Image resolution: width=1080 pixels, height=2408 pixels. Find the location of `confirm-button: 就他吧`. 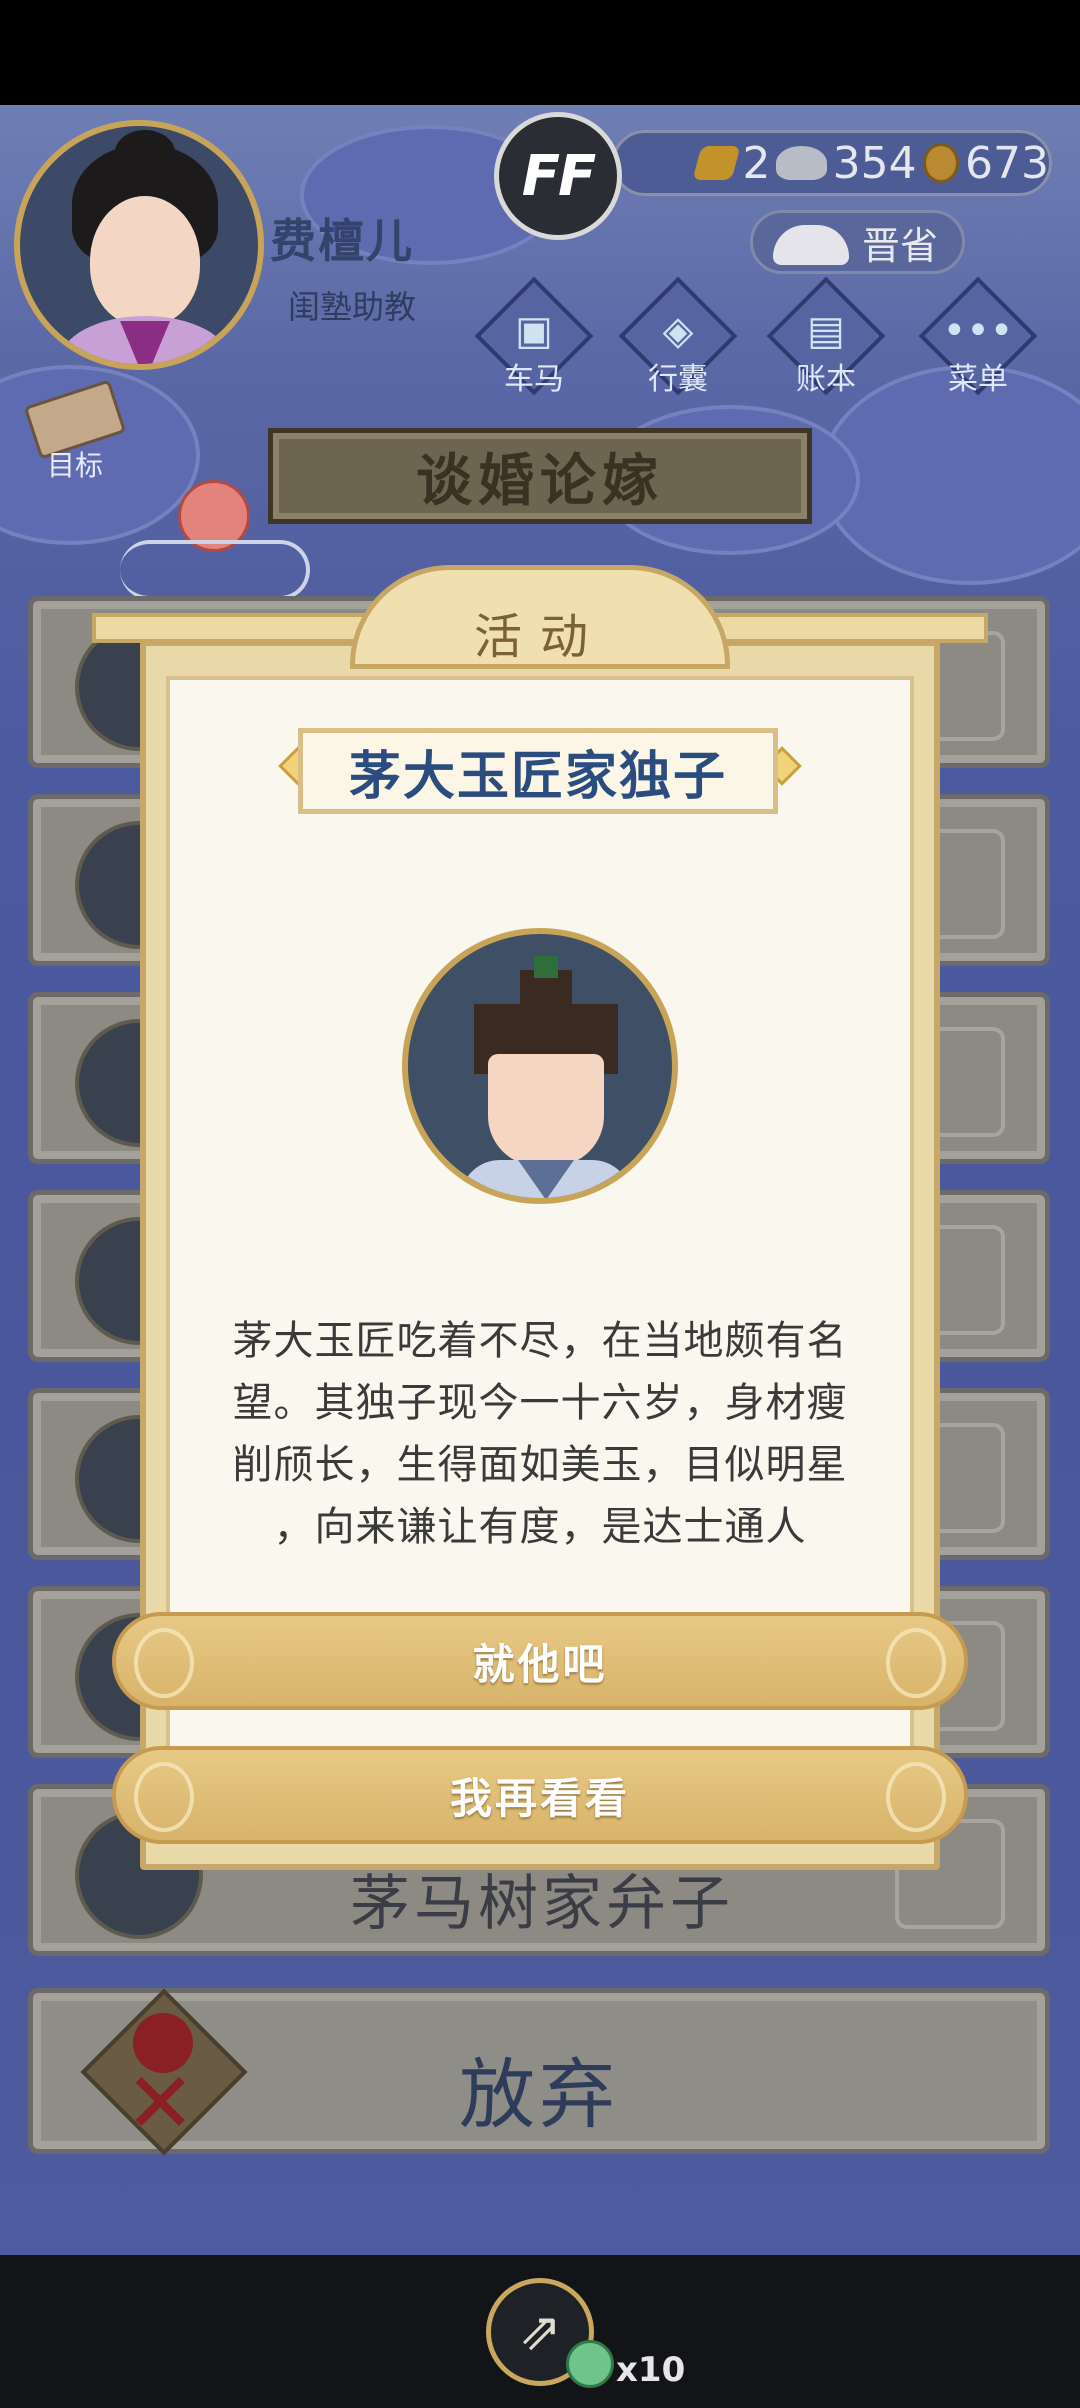

confirm-button: 就他吧 is located at coordinates (540, 1661).